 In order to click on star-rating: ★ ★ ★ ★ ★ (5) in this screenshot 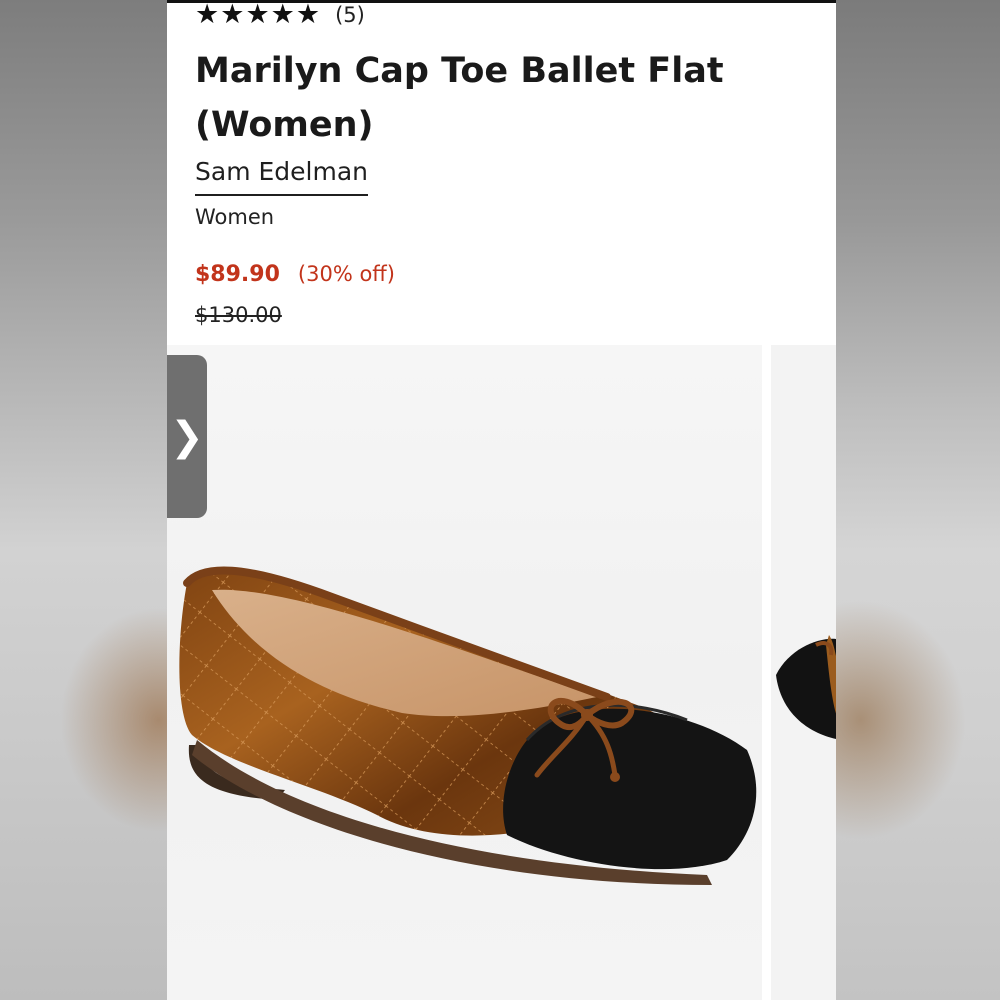, I will do `click(280, 15)`.